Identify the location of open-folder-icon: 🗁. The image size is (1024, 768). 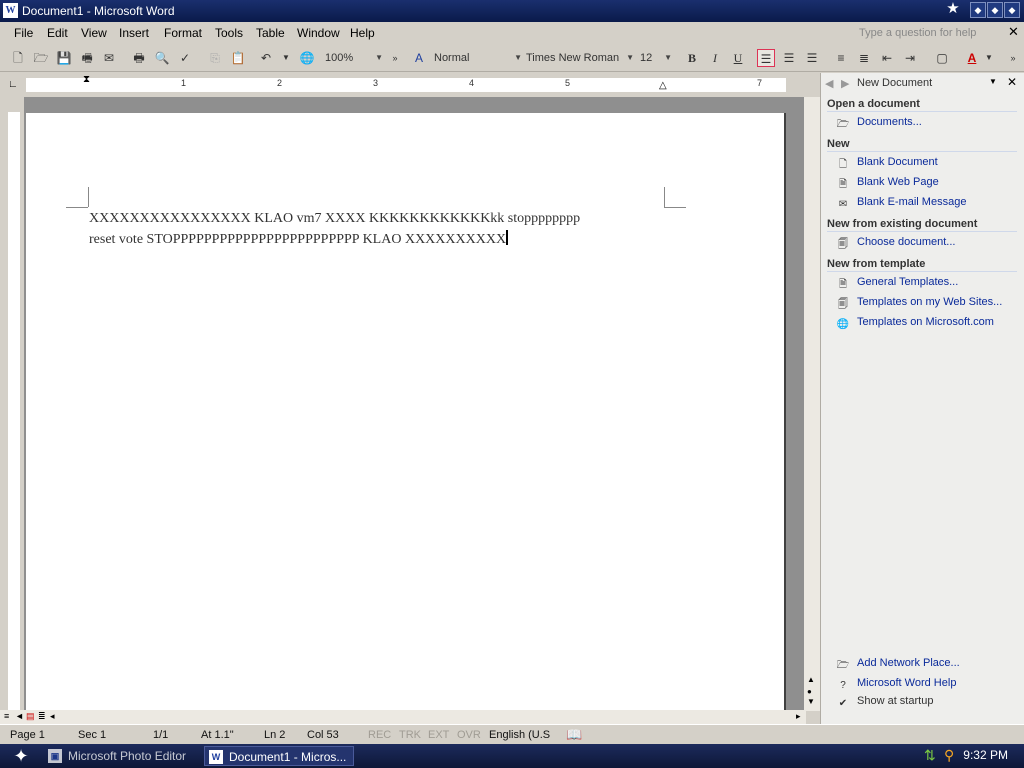
(41, 58).